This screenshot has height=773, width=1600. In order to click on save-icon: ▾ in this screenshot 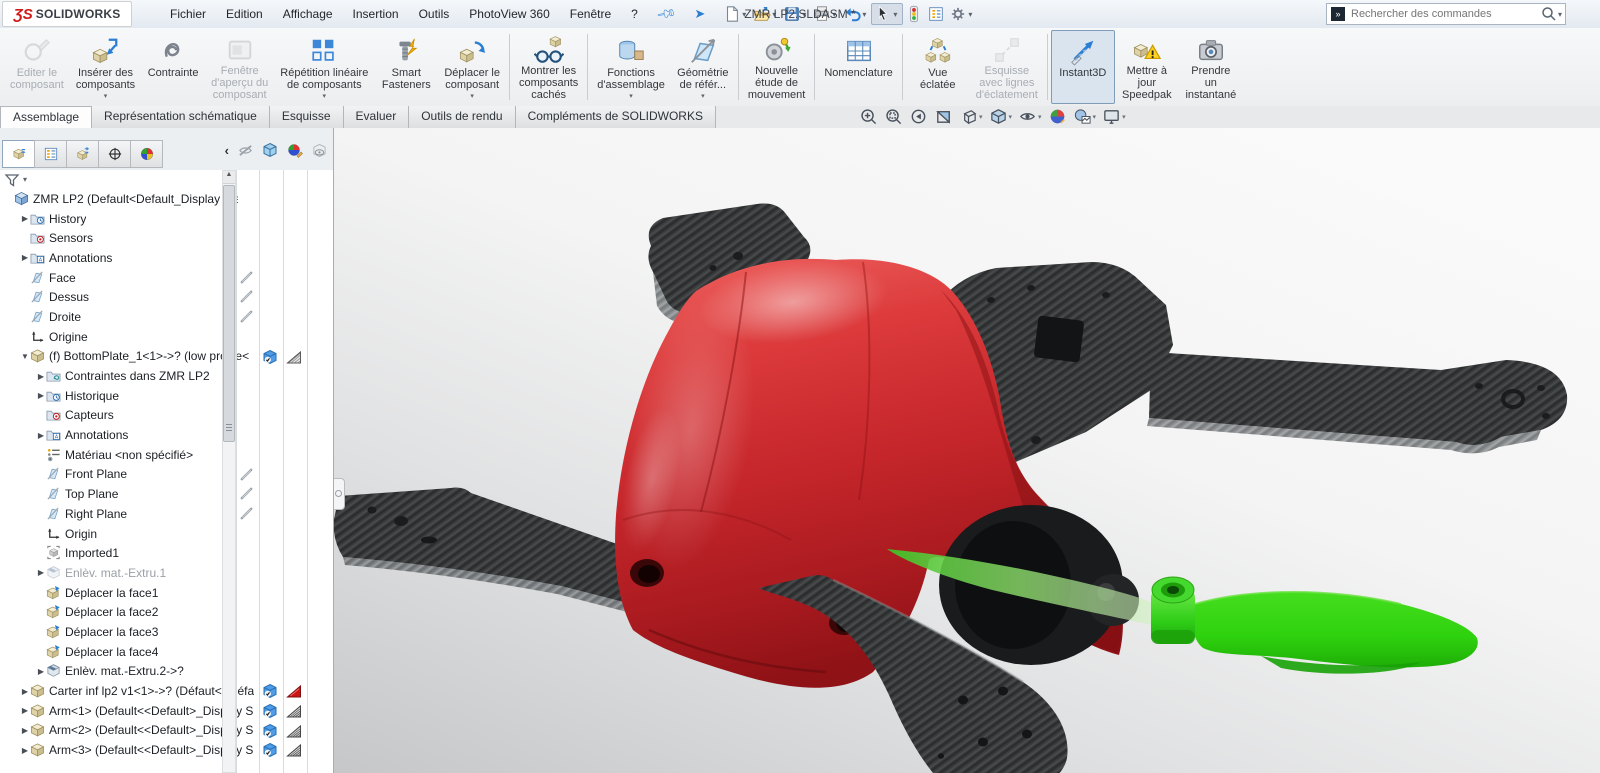, I will do `click(796, 14)`.